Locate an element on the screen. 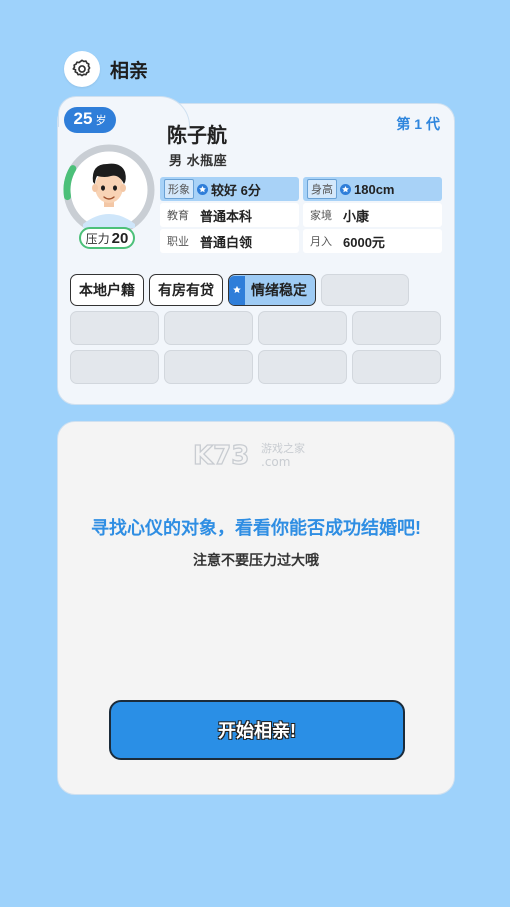  tag-emotionally-stable: 情绪稳定 is located at coordinates (272, 290).